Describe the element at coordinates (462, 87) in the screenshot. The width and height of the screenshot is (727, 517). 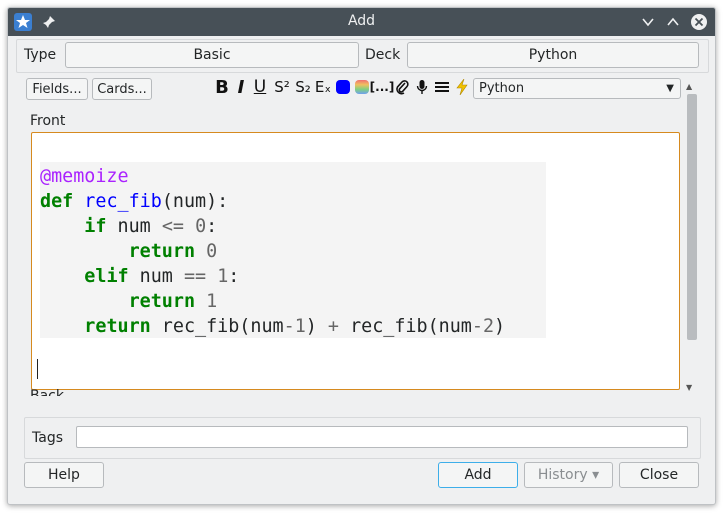
I see `lightning-icon` at that location.